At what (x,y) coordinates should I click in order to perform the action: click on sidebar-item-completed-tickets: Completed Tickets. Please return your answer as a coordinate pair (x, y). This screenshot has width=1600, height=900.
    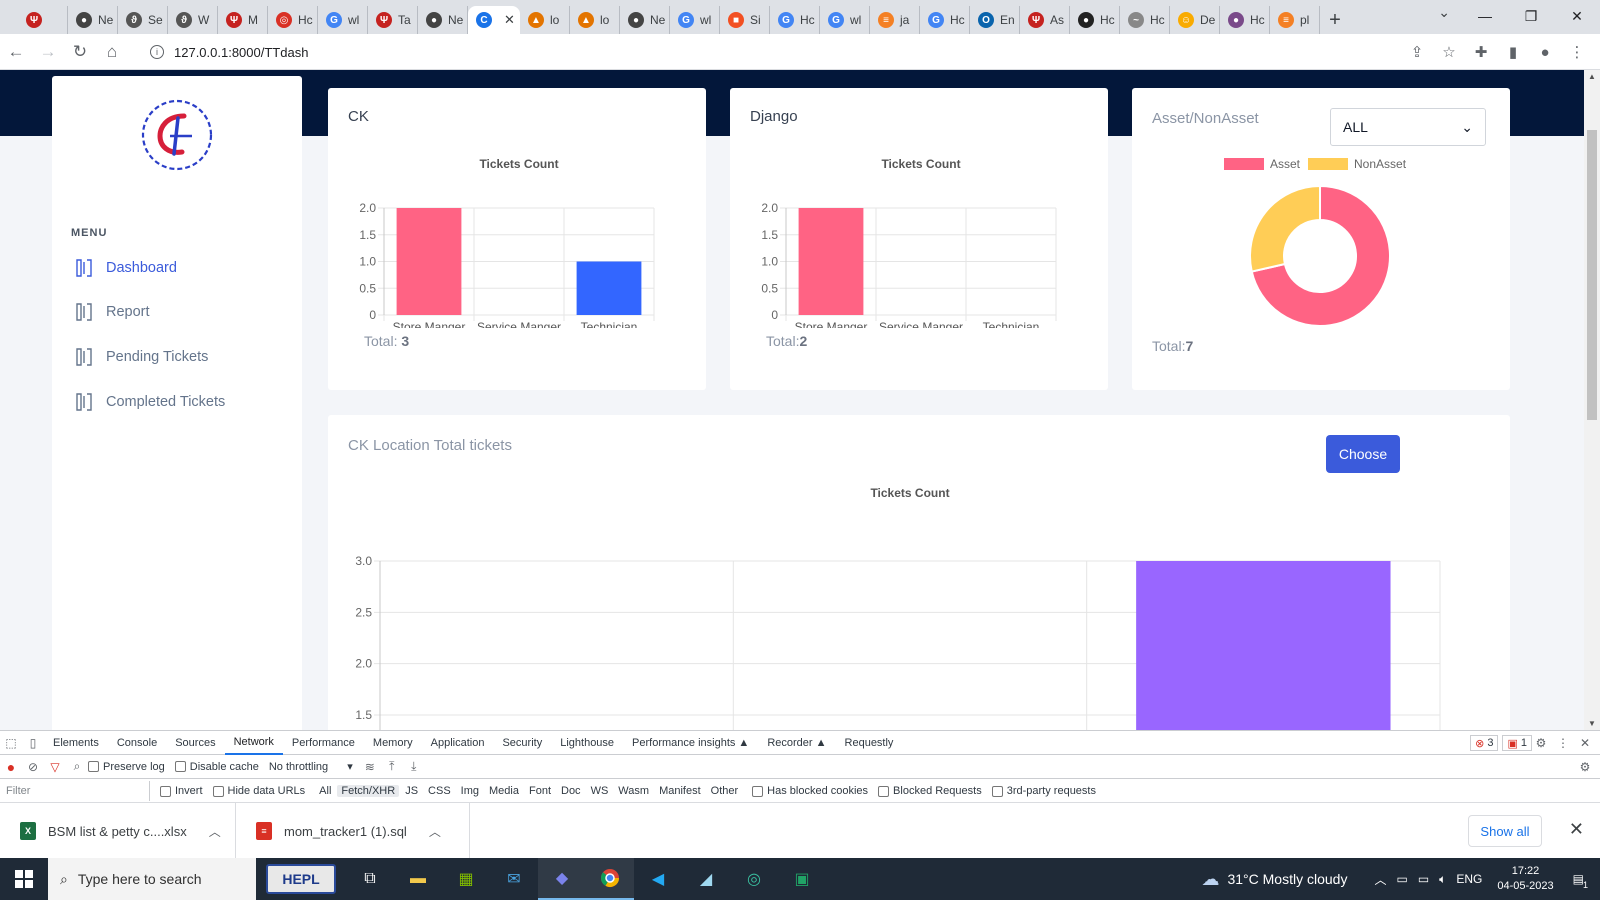
    Looking at the image, I should click on (150, 402).